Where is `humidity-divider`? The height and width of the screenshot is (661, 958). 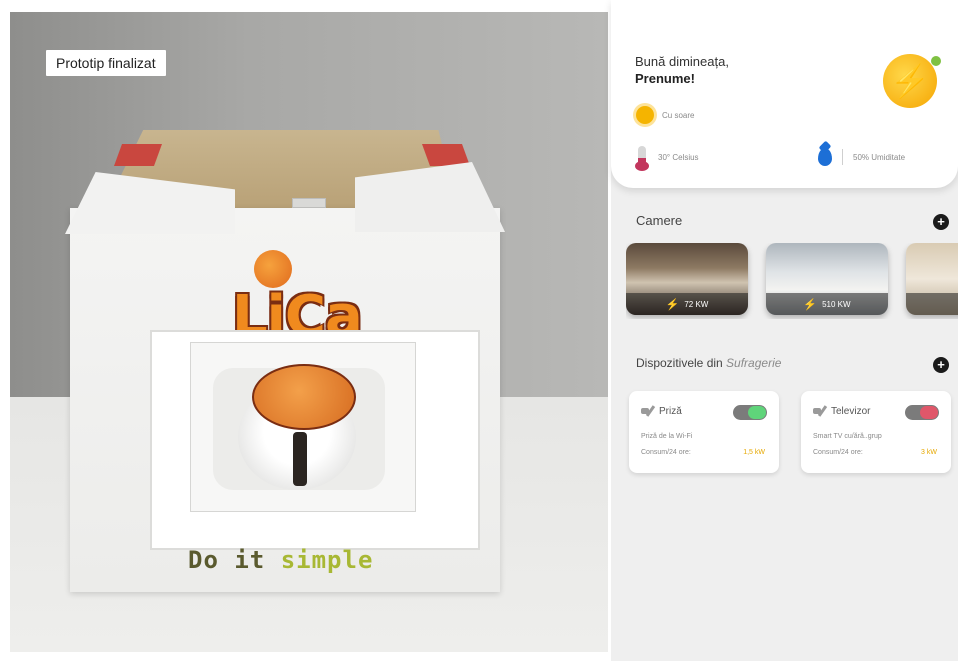 humidity-divider is located at coordinates (842, 157).